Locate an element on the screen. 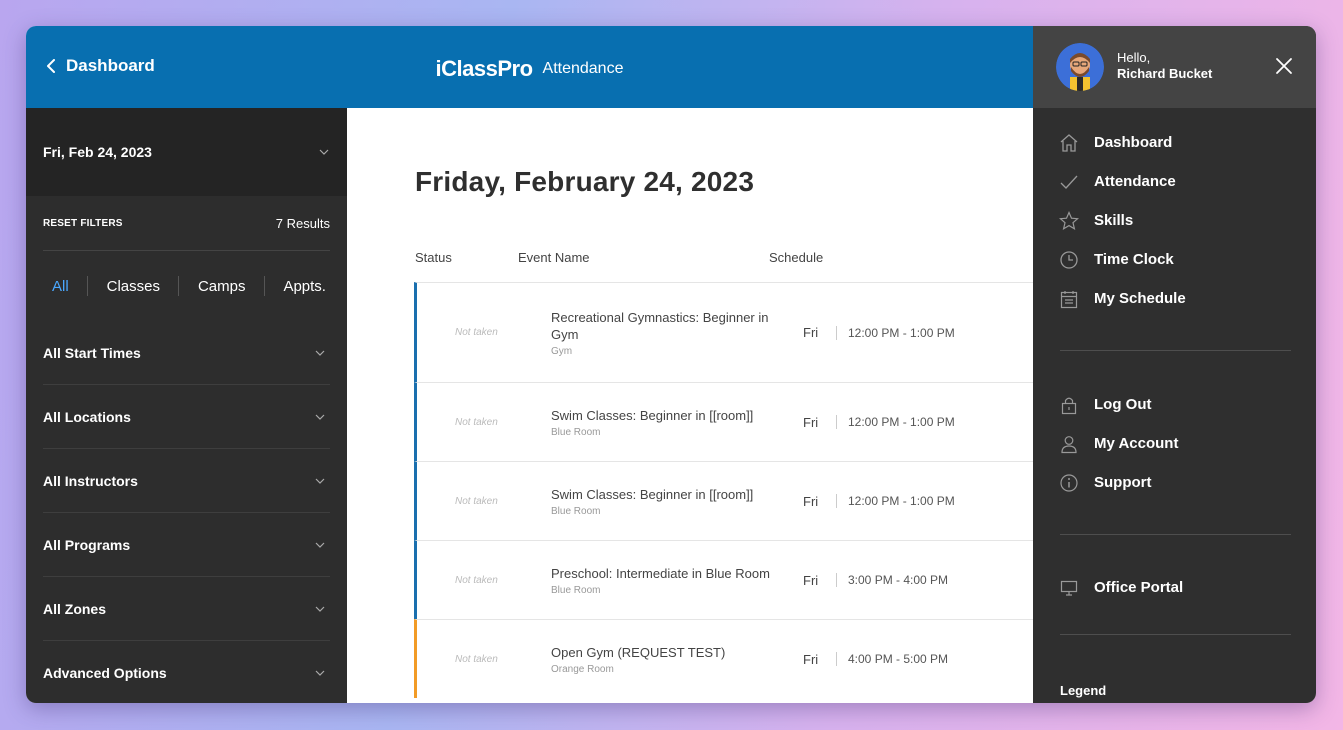  filter-label: All Programs is located at coordinates (87, 544).